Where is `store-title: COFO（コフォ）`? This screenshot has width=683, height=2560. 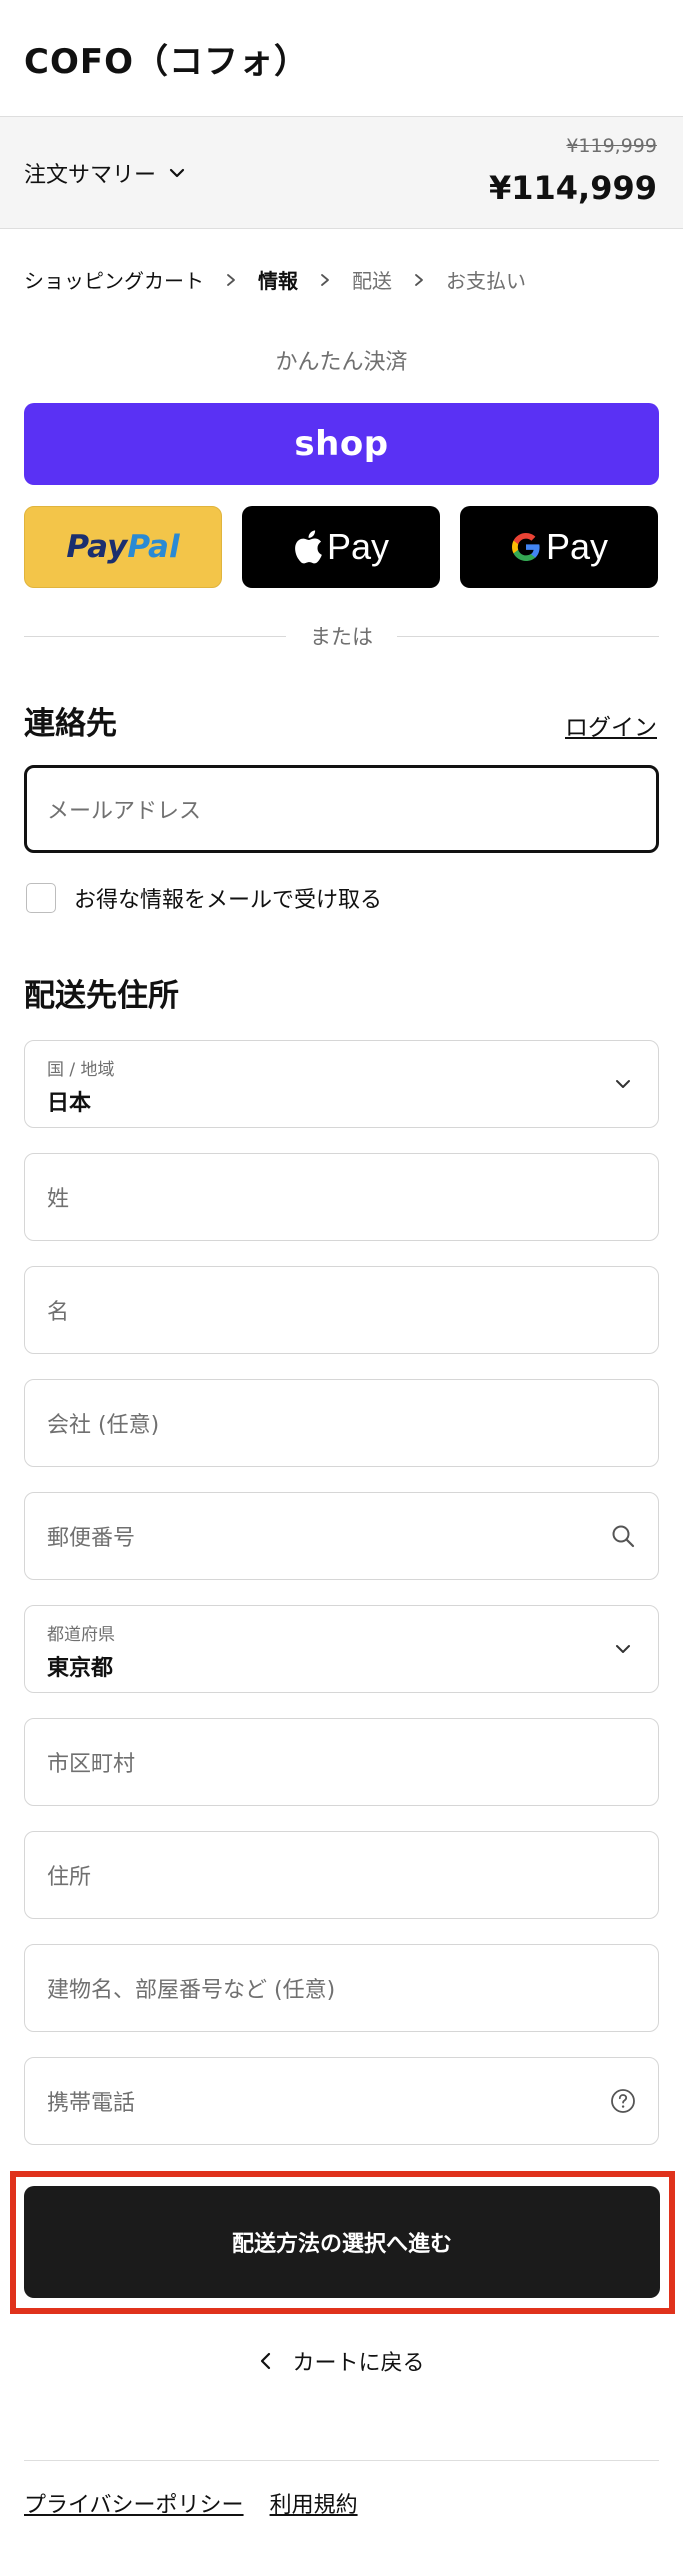 store-title: COFO（コフォ） is located at coordinates (166, 58).